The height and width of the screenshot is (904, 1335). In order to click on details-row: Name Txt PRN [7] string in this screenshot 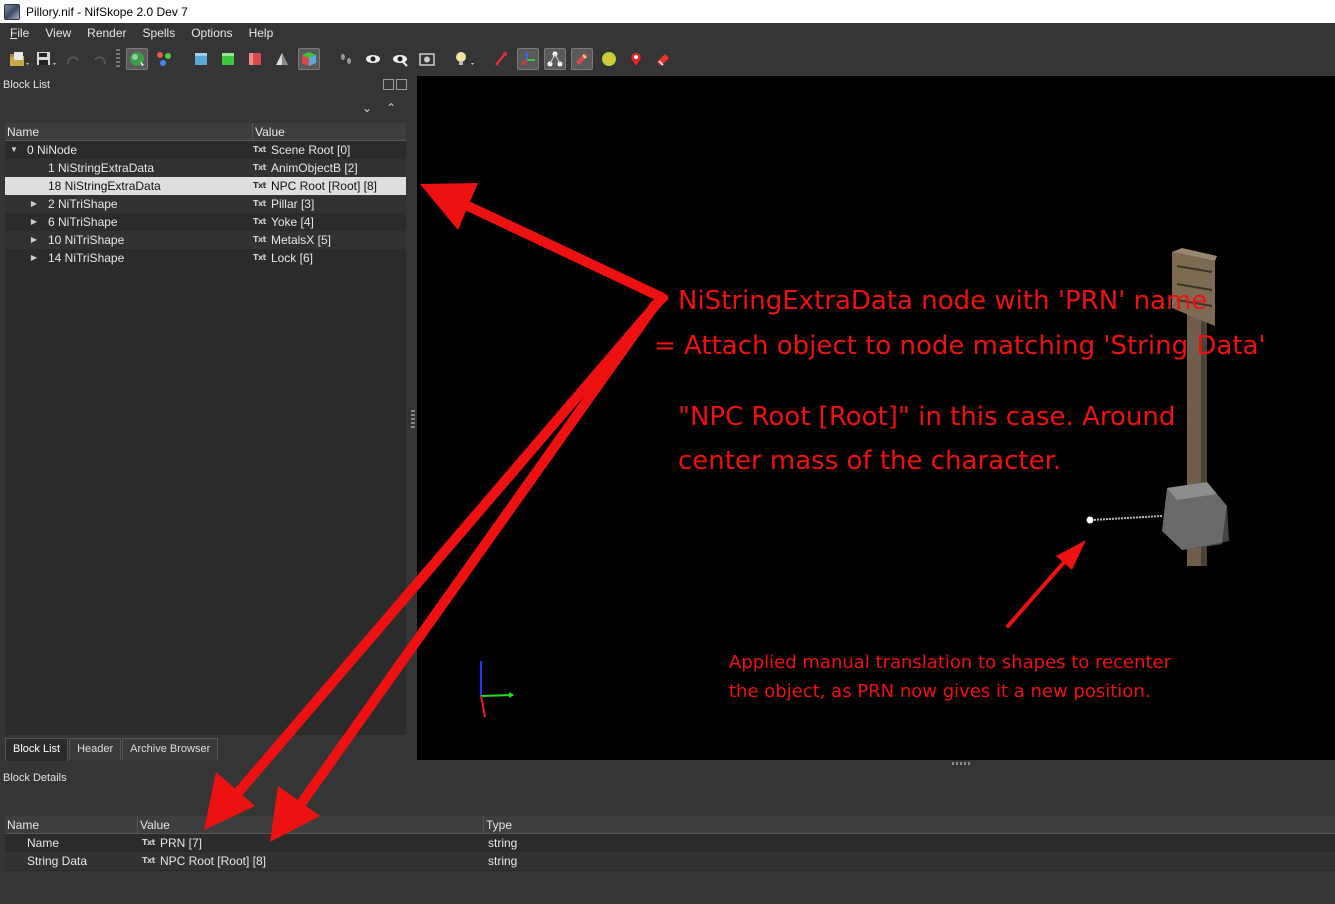, I will do `click(670, 843)`.